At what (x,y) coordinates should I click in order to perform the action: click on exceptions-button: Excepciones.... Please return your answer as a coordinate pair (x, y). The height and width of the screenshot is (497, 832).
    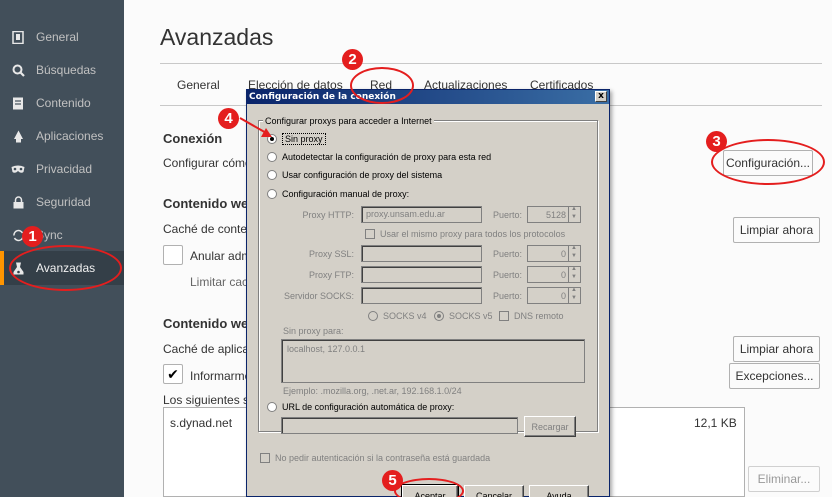
    Looking at the image, I should click on (774, 376).